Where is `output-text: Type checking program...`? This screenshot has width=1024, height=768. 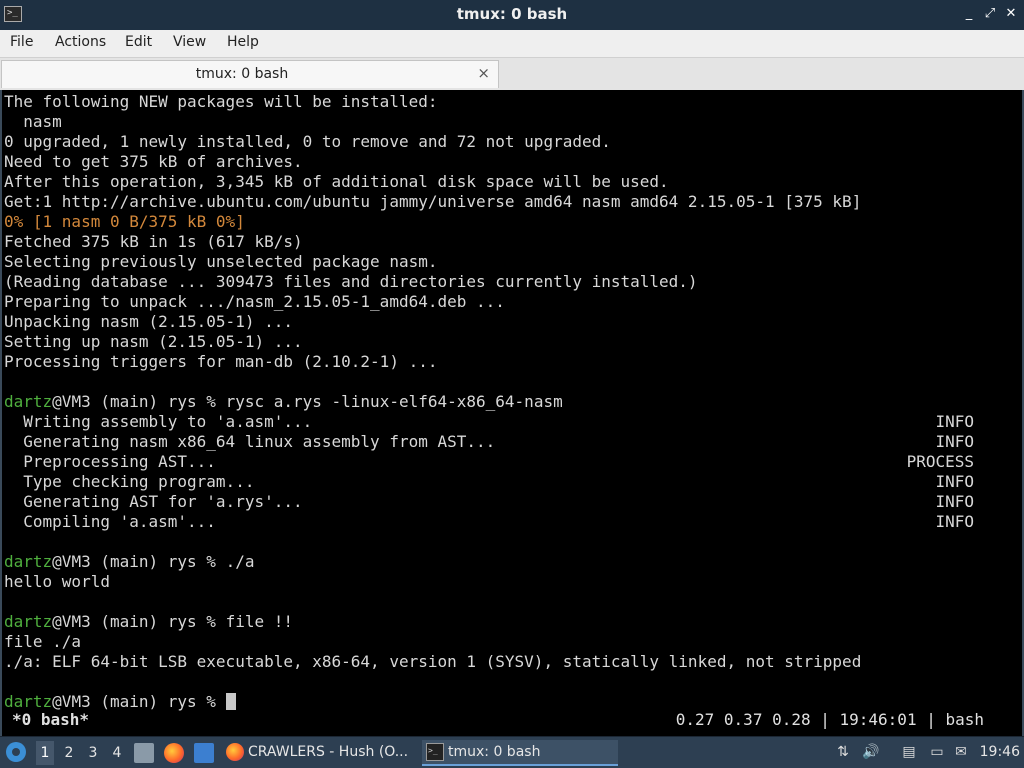
output-text: Type checking program... is located at coordinates (129, 481).